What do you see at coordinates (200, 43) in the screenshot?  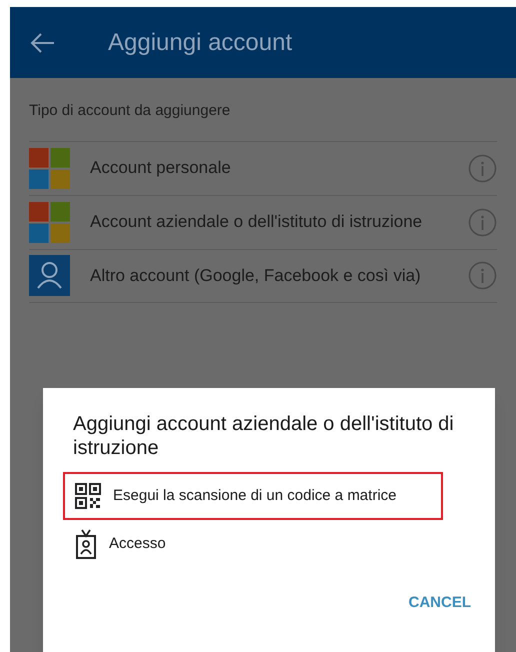 I see `header-title: Aggiungi account` at bounding box center [200, 43].